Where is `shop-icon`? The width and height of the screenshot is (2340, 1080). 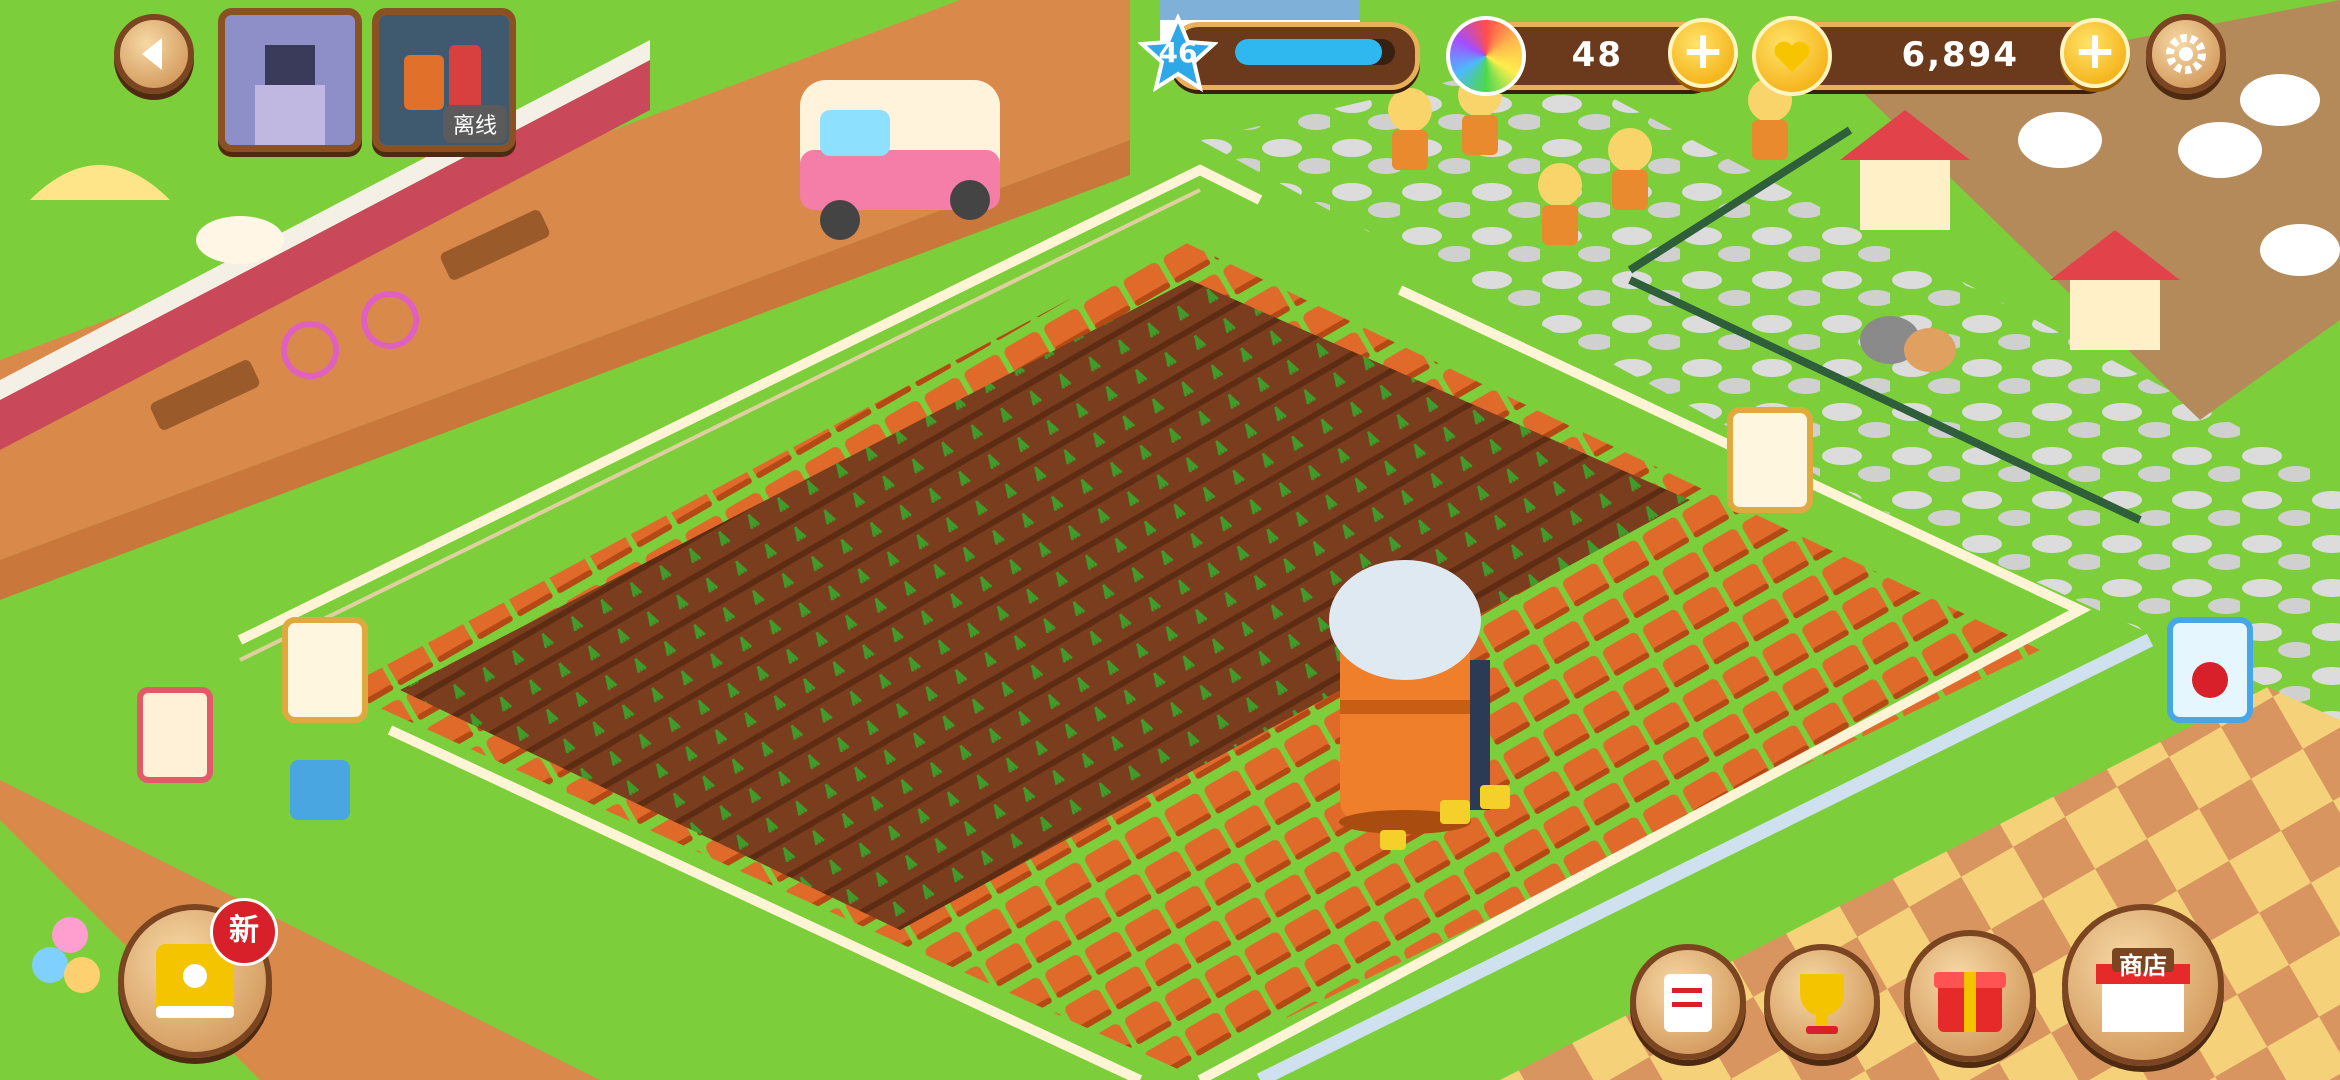 shop-icon is located at coordinates (2143, 990).